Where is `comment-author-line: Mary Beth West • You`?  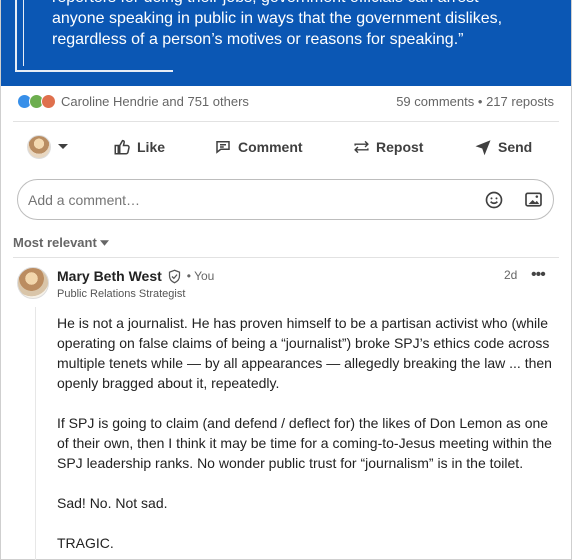 comment-author-line: Mary Beth West • You is located at coordinates (135, 276).